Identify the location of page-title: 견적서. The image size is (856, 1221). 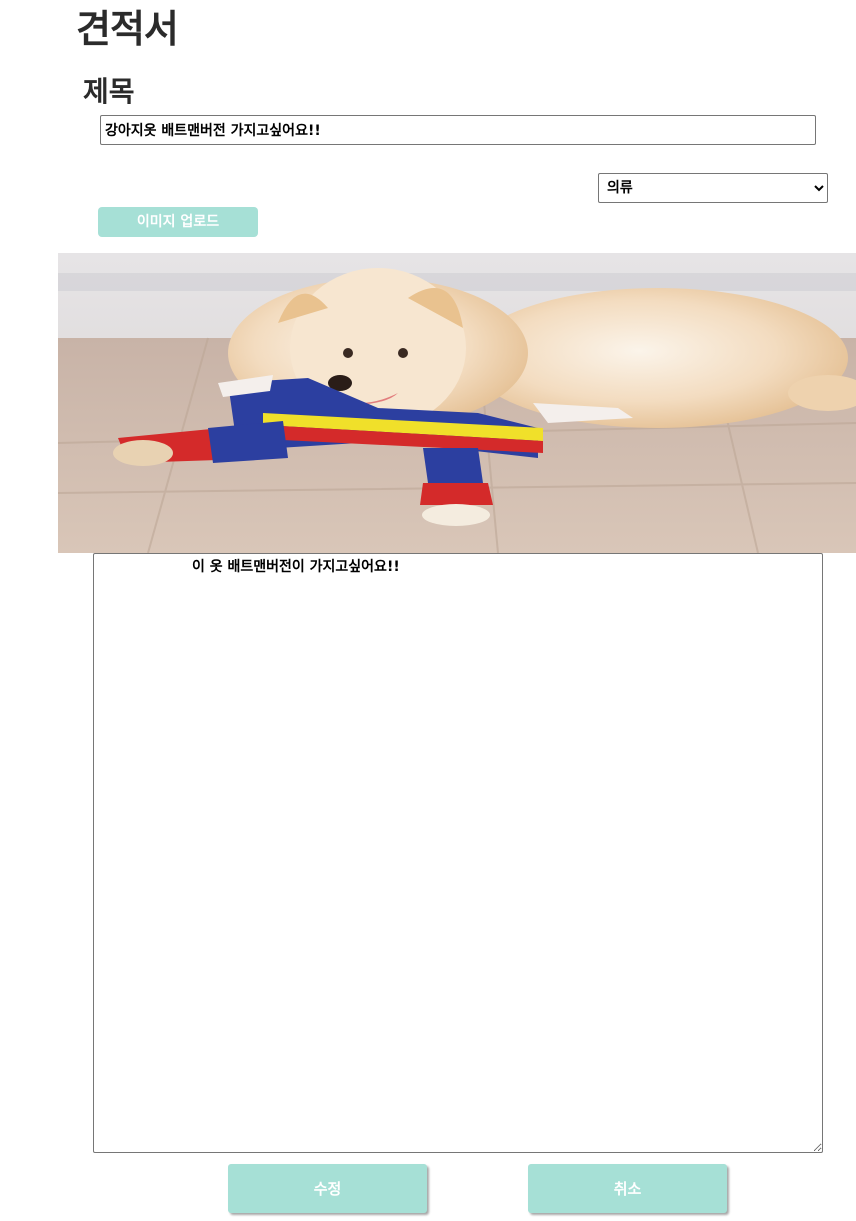
(127, 29).